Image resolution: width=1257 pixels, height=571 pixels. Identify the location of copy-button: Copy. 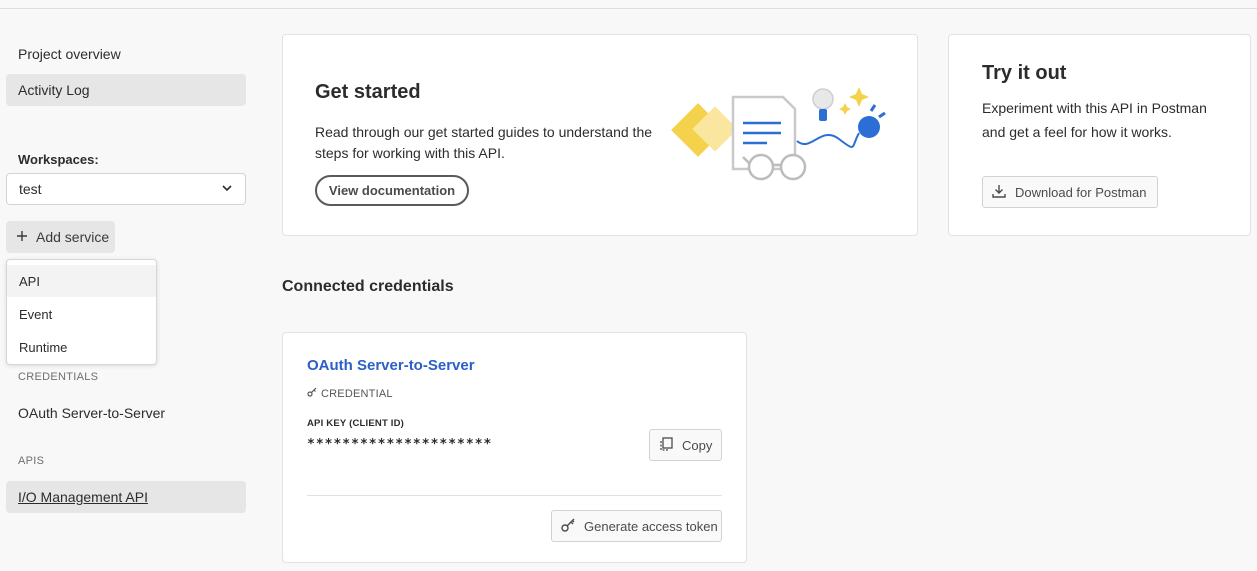
(685, 445).